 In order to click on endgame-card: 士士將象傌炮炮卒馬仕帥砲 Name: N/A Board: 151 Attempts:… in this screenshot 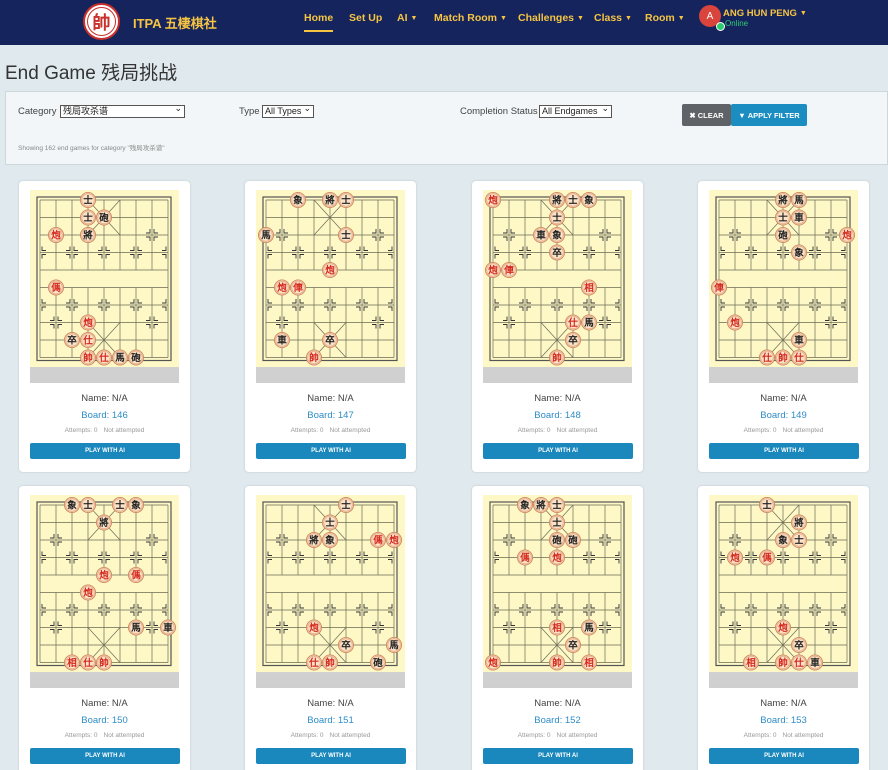, I will do `click(330, 628)`.